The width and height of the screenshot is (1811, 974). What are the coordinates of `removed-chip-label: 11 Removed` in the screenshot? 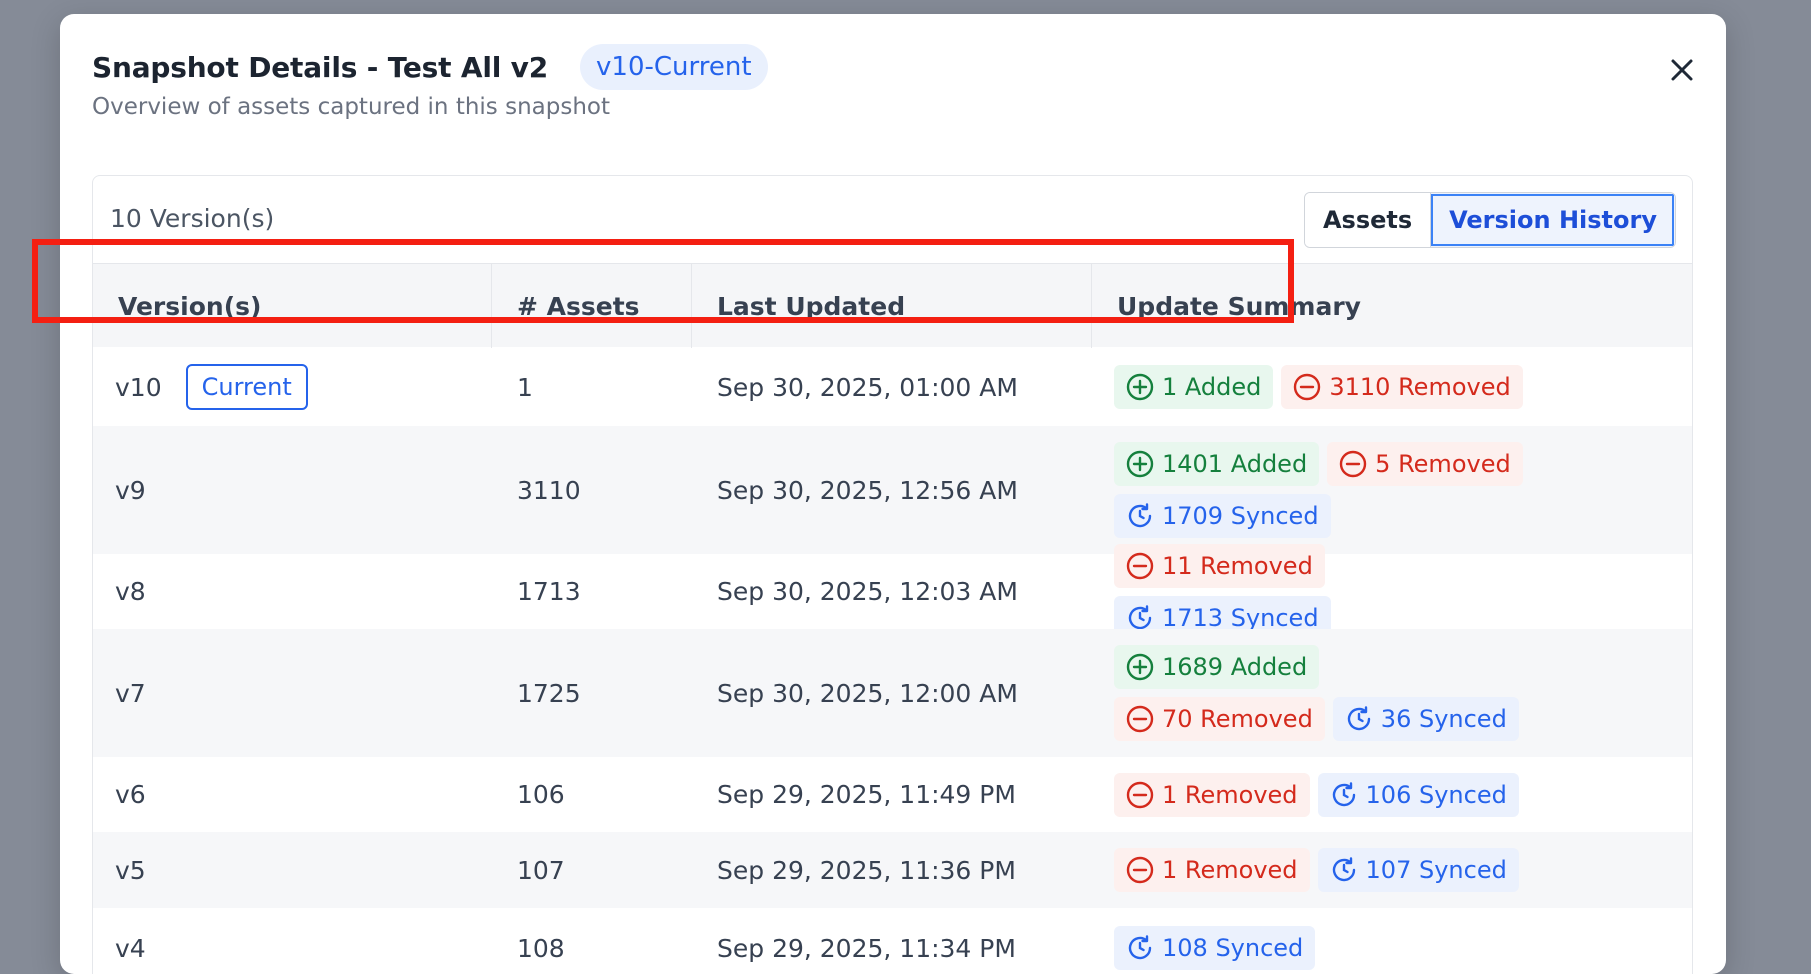 It's located at (1237, 565).